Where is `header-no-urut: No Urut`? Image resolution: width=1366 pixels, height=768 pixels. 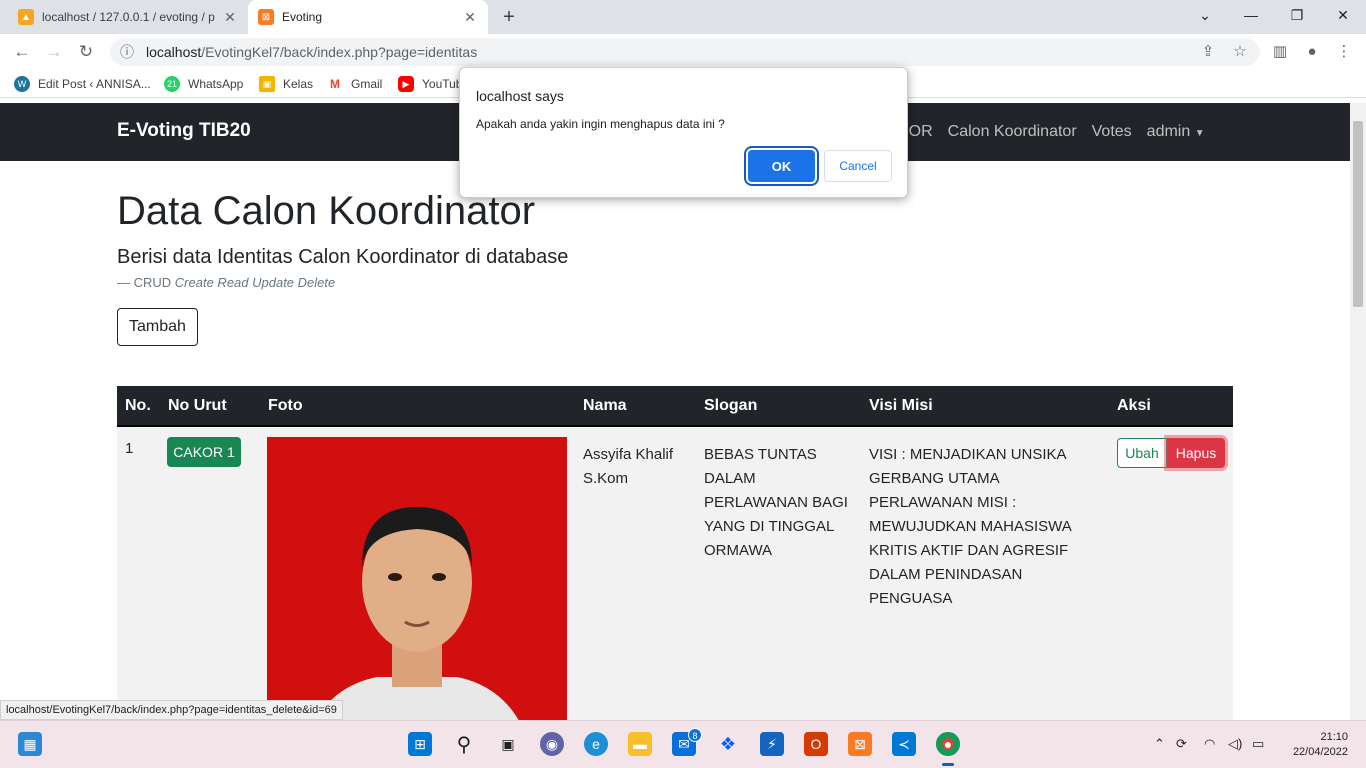
header-no-urut: No Urut is located at coordinates (197, 405).